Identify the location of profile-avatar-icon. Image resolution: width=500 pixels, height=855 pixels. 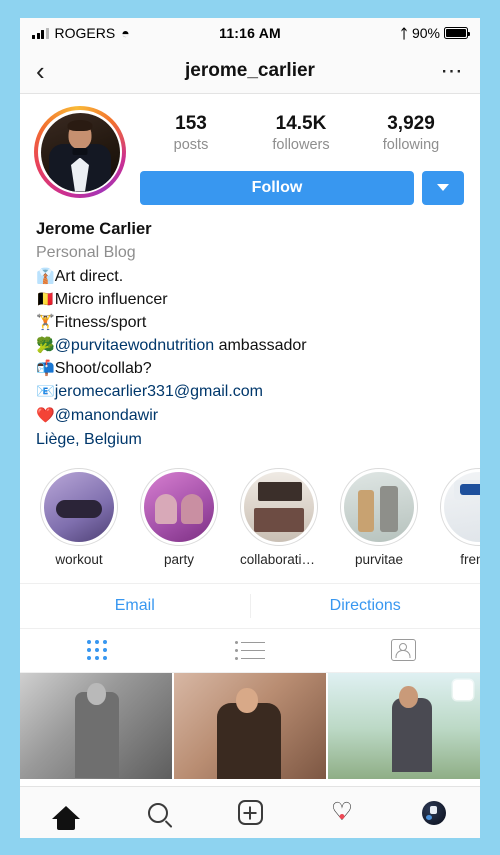
(434, 812).